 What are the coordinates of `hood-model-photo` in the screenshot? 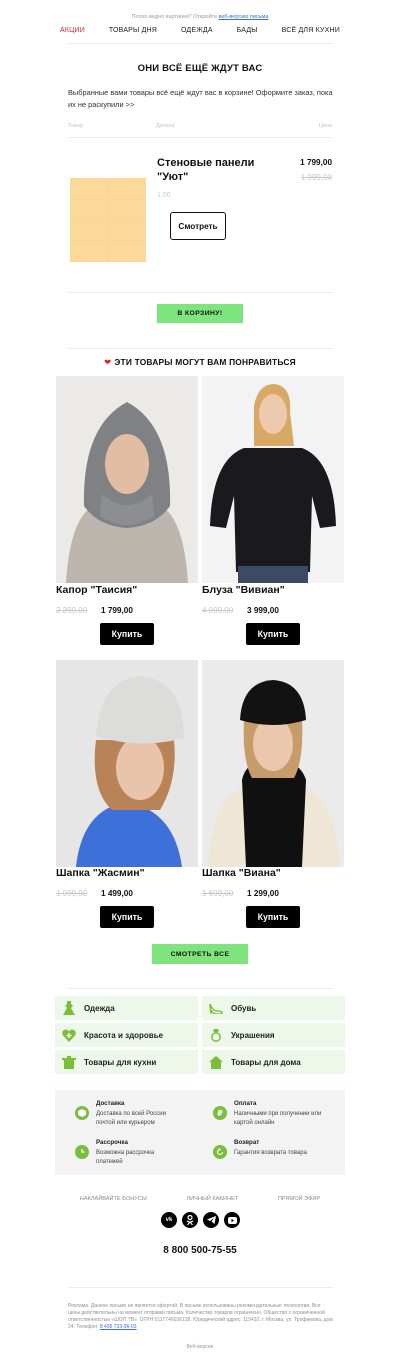 It's located at (127, 479).